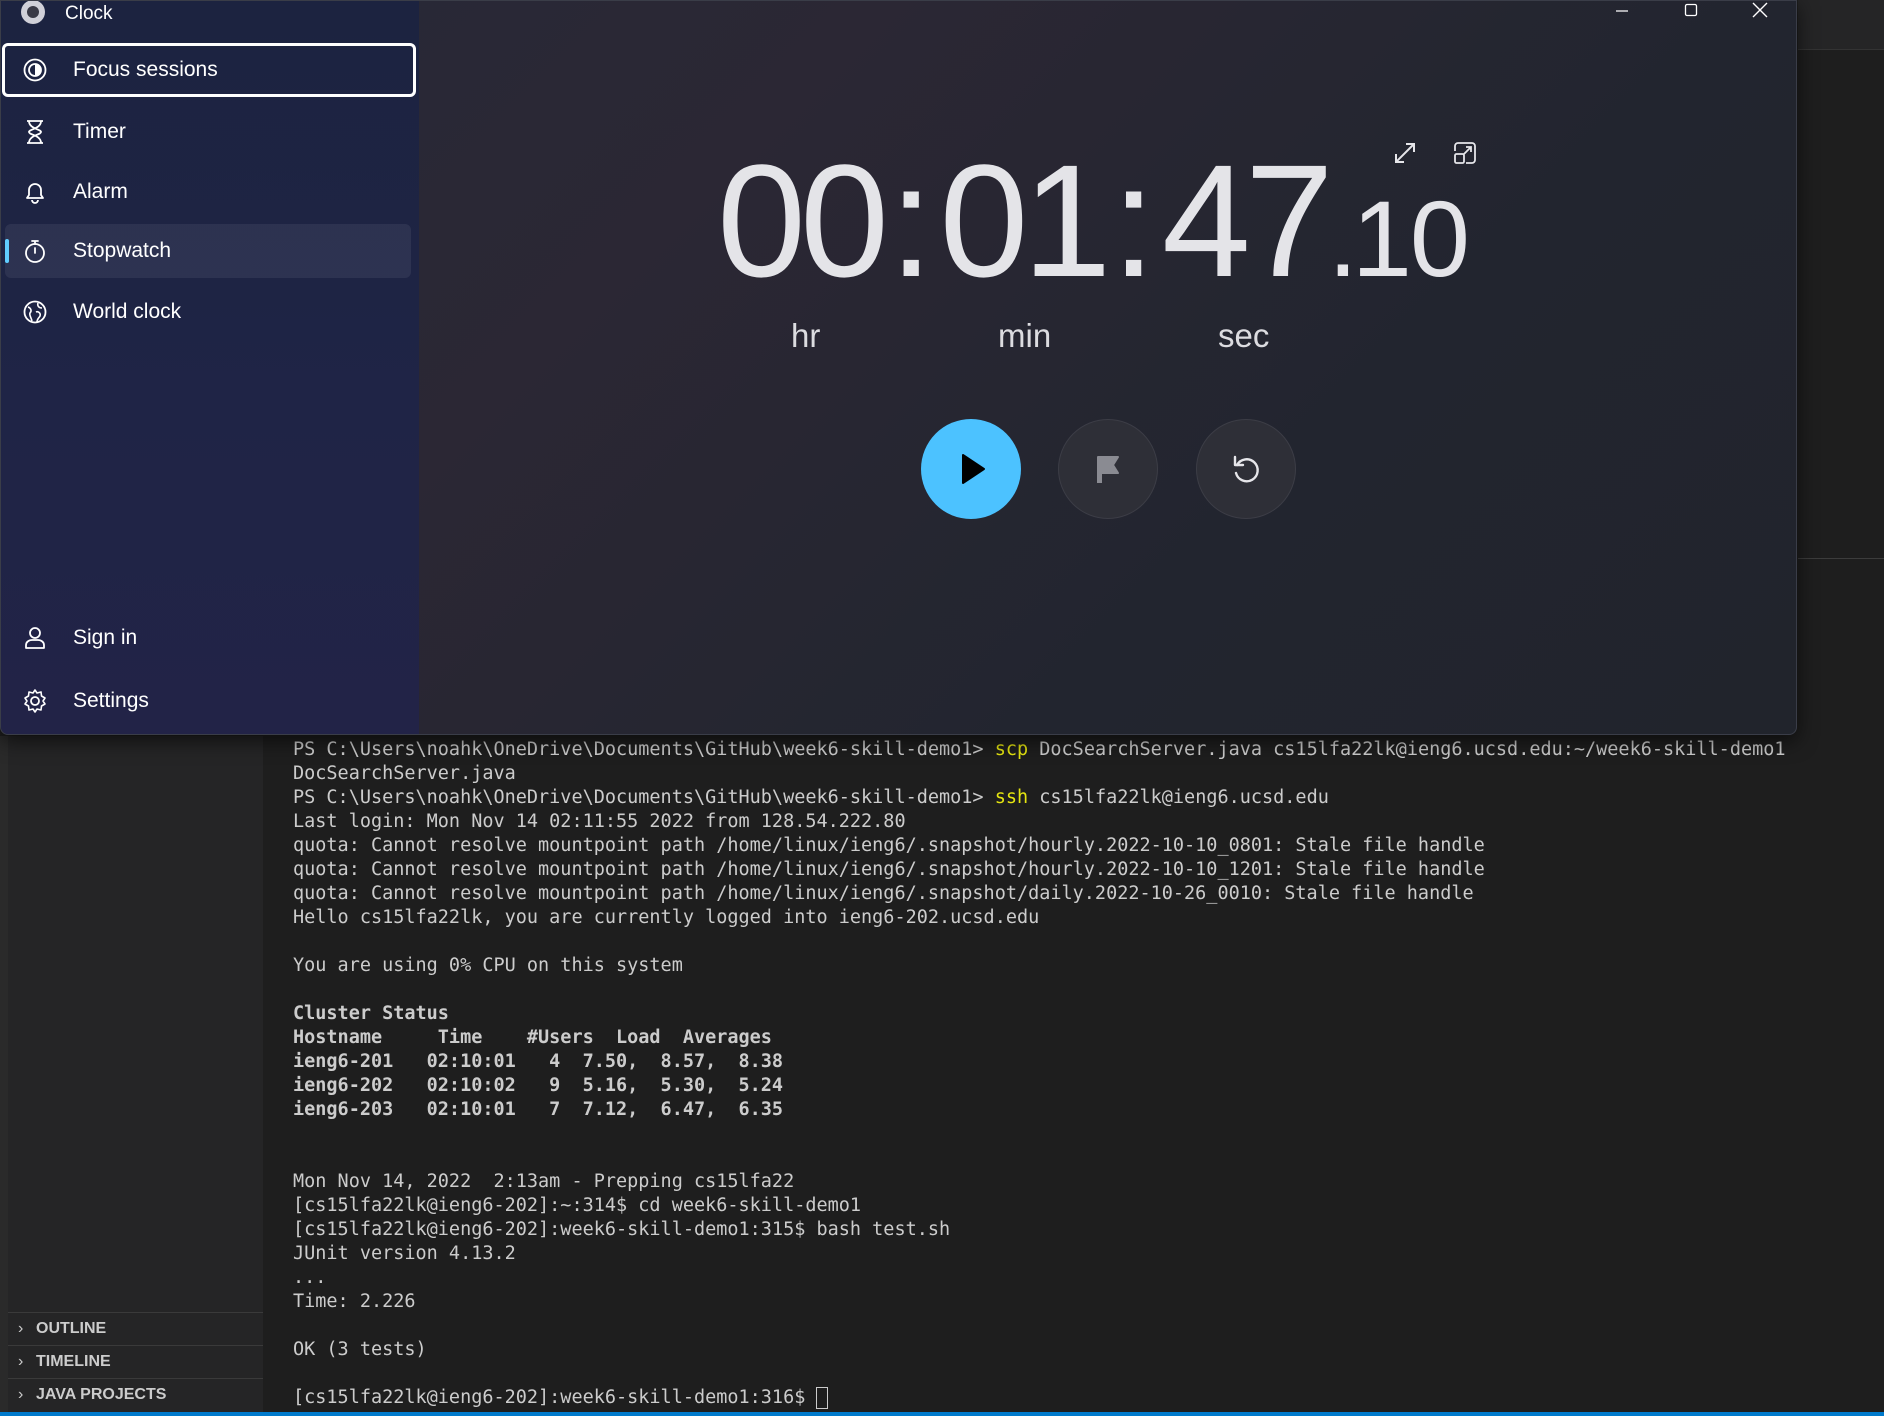 This screenshot has height=1416, width=1884. I want to click on terminal-line: You are using 0% CPU on this system, so click(1088, 966).